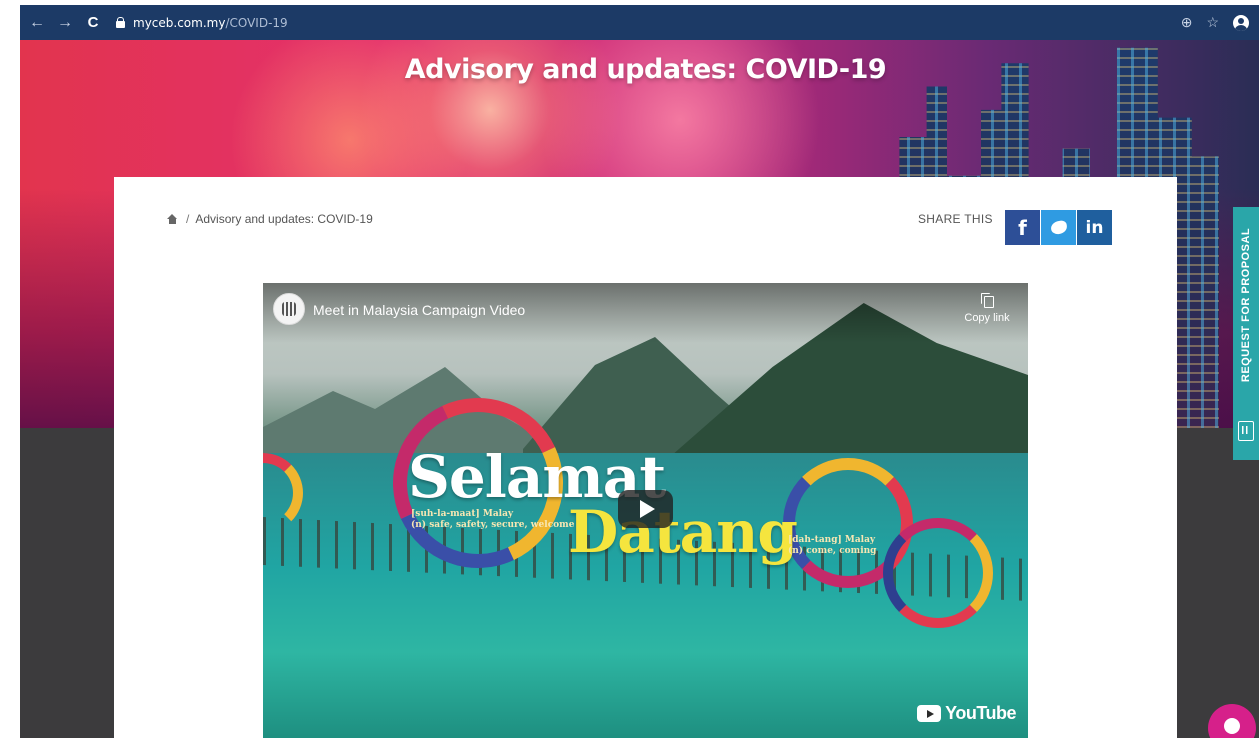 The height and width of the screenshot is (738, 1259). I want to click on copy-link-button: Copy link, so click(987, 308).